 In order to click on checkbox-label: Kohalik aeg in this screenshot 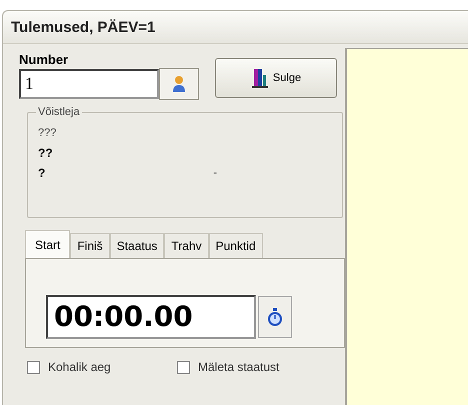, I will do `click(79, 367)`.